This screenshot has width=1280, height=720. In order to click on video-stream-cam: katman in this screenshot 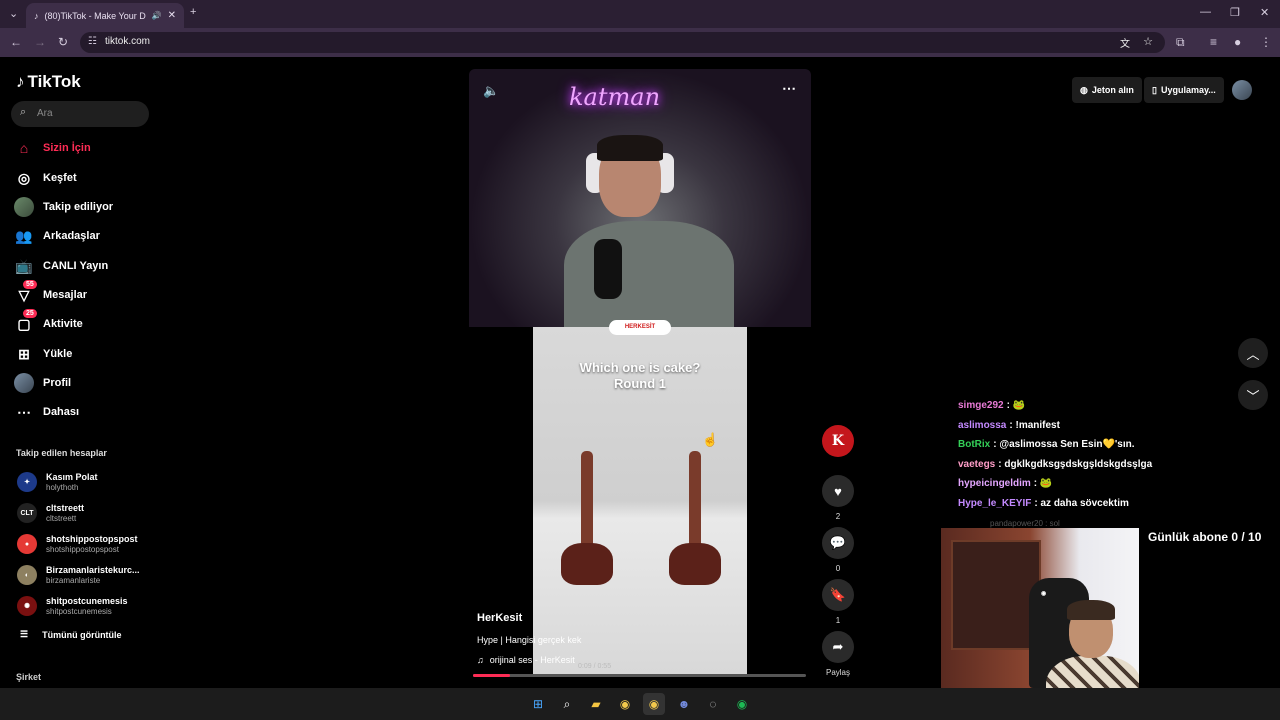, I will do `click(640, 198)`.